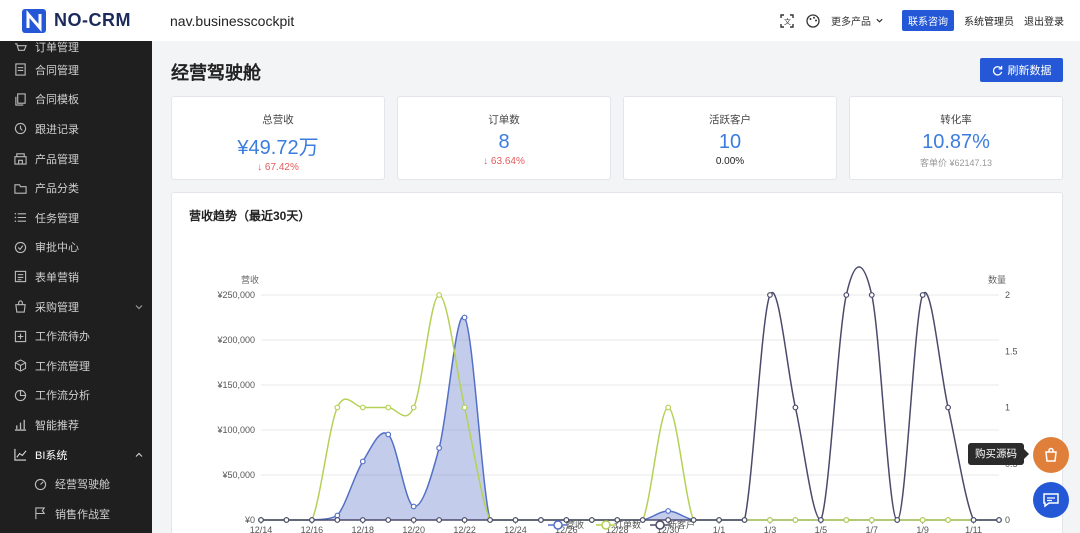  I want to click on top-actions: 文 更多产品 联系咨询 系统管理员 退出登录, so click(921, 20).